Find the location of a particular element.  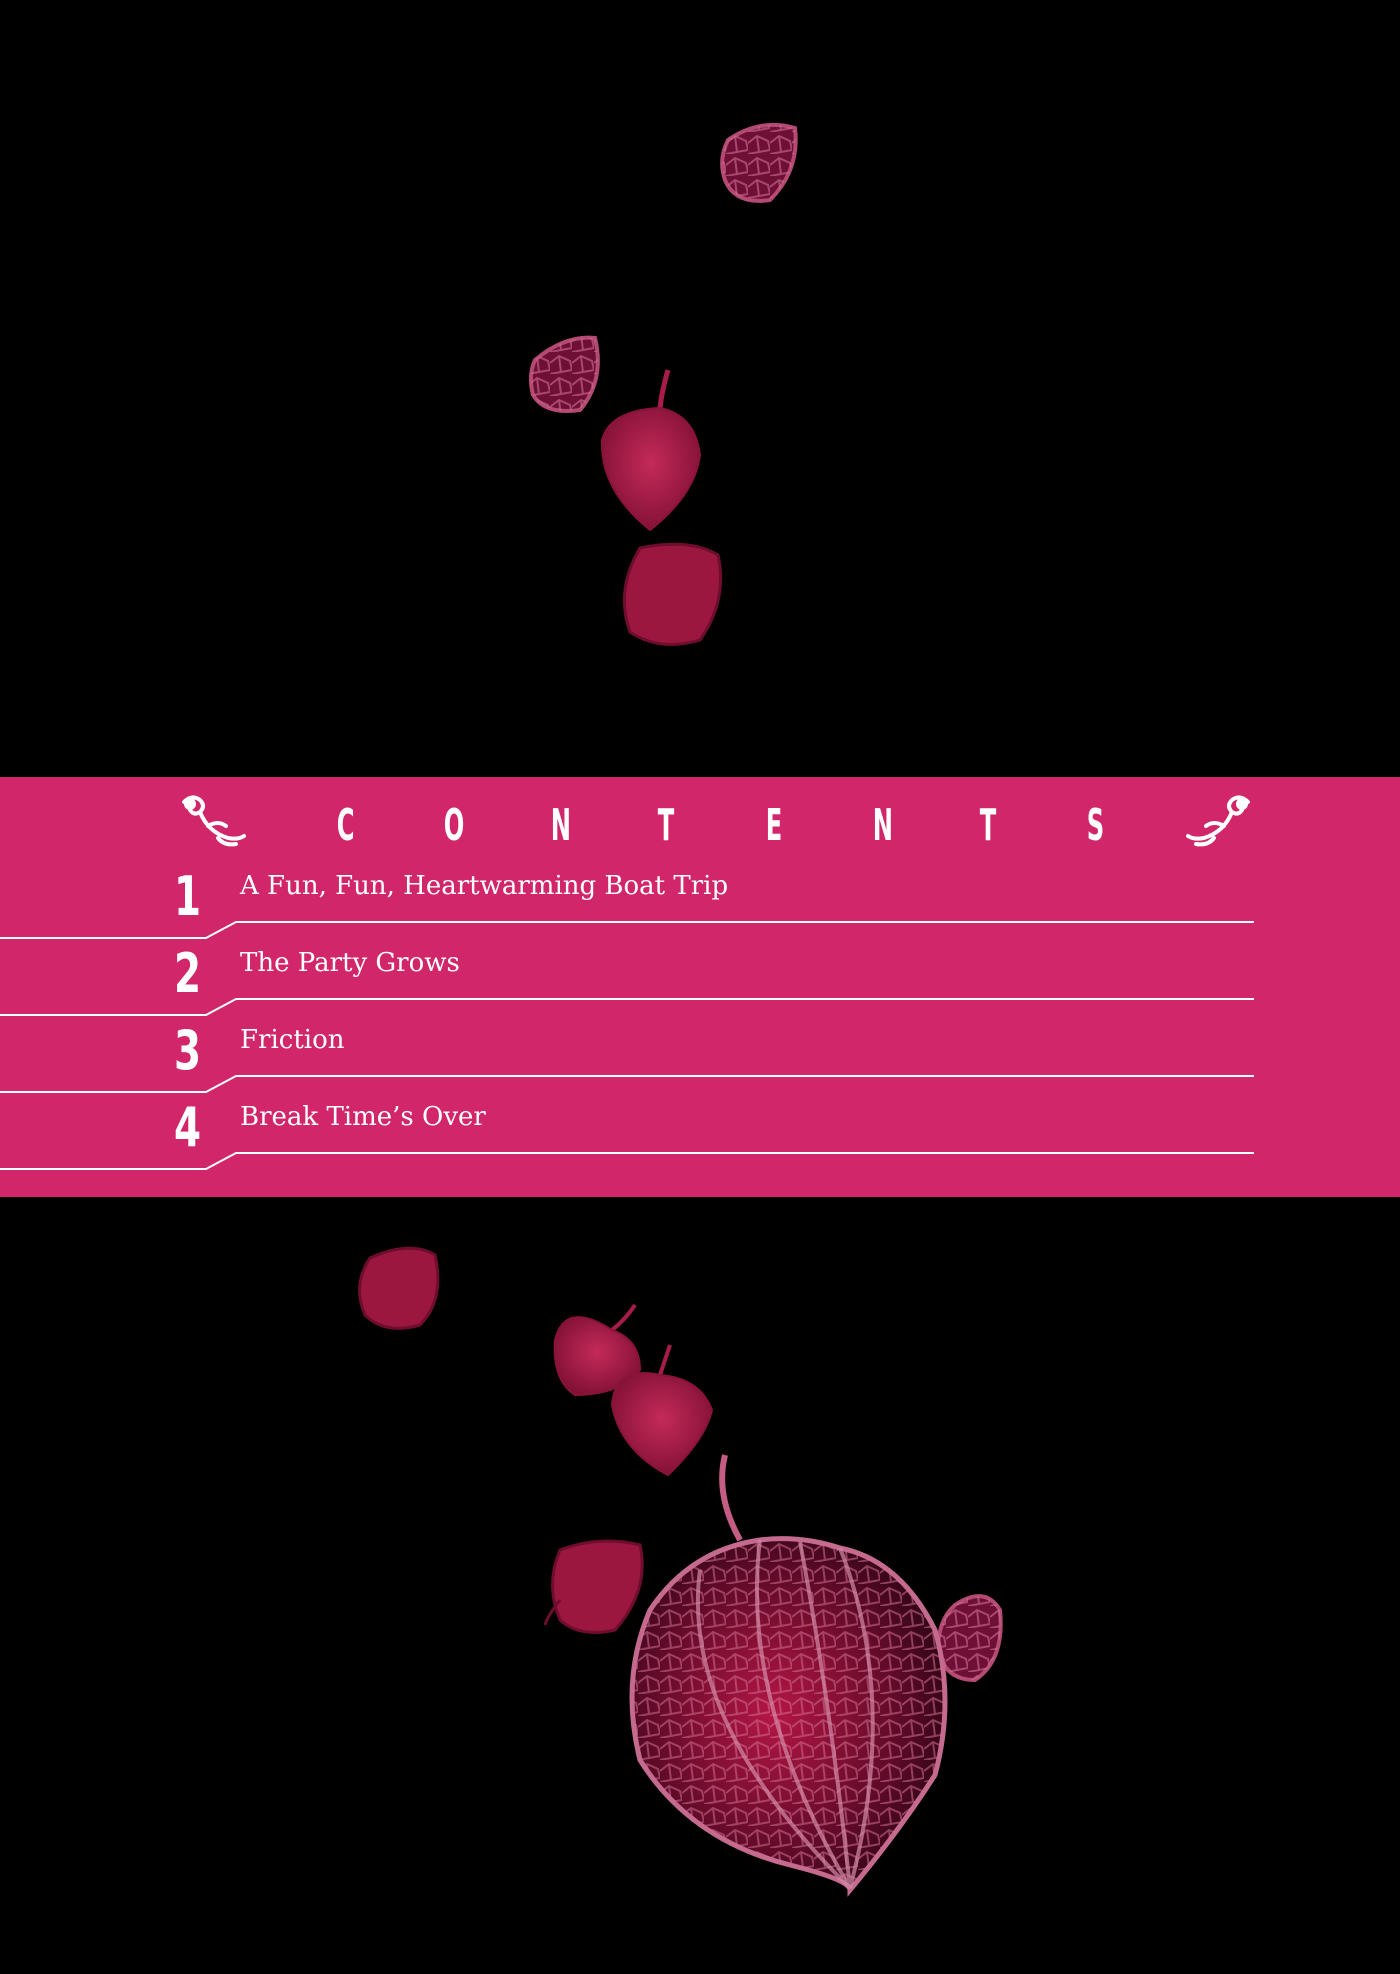

contents-heading: C O N T E N T S is located at coordinates (700, 827).